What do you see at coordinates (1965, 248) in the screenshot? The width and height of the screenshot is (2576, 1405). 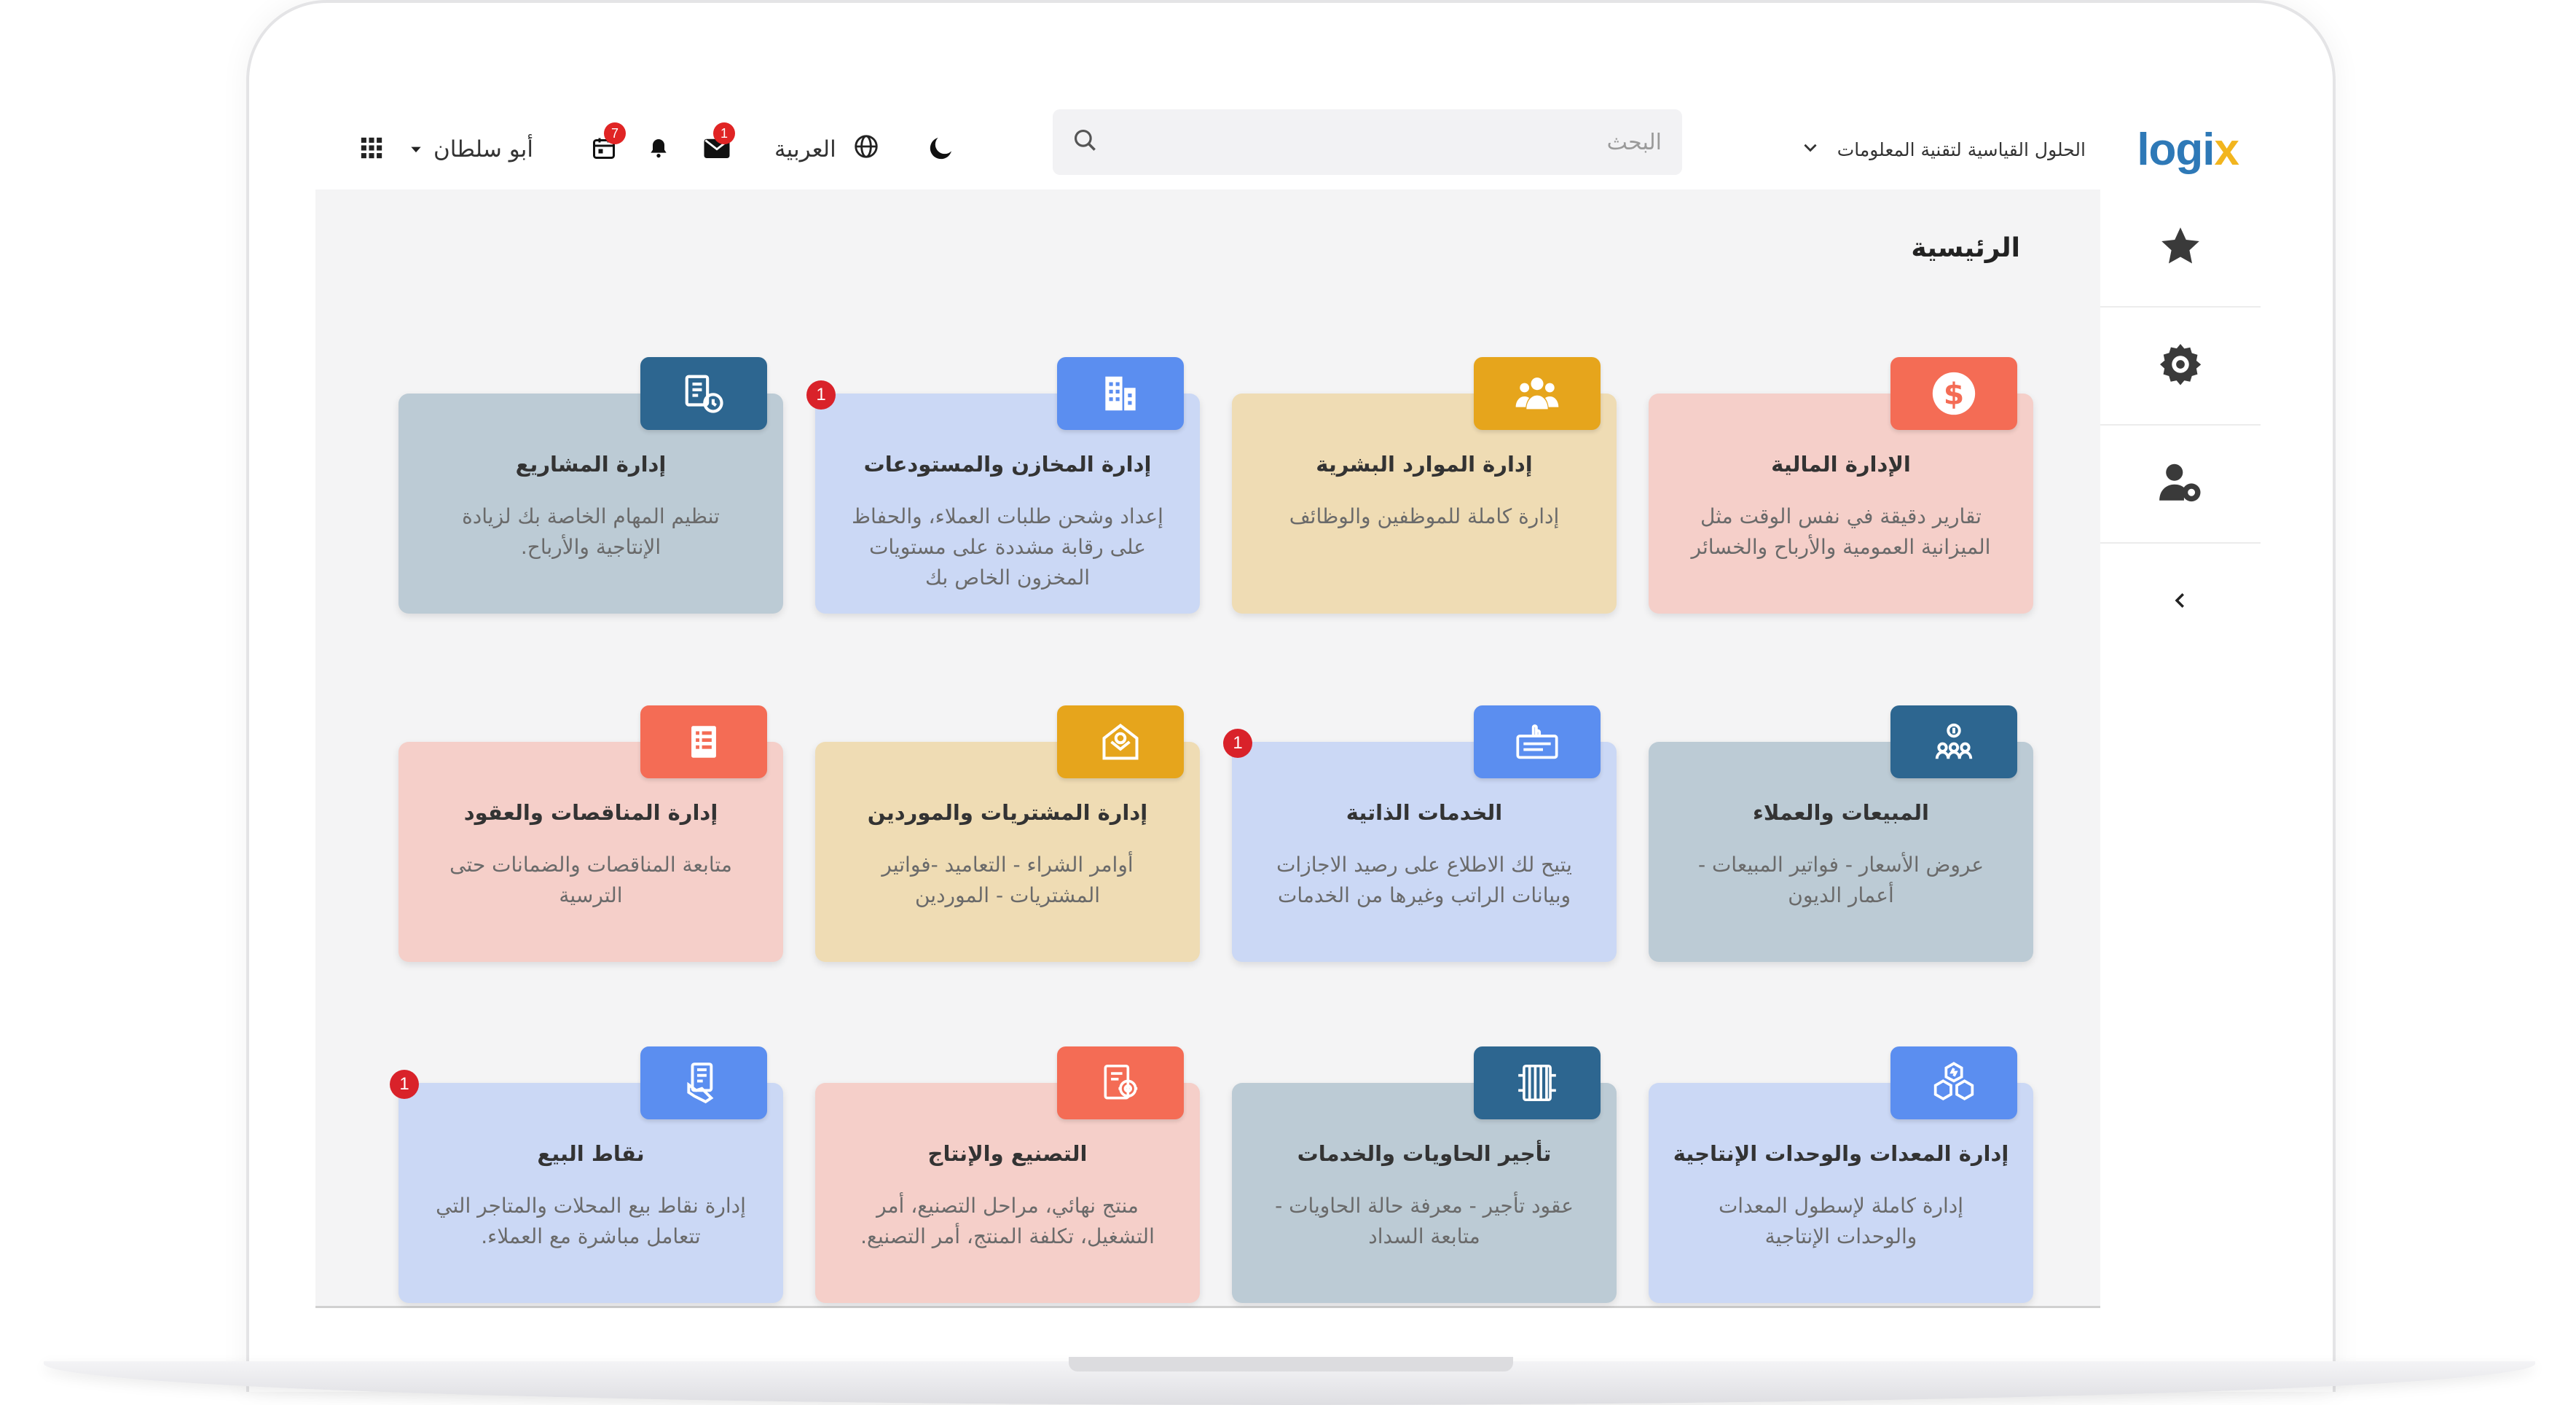 I see `page-title: الرئيسية` at bounding box center [1965, 248].